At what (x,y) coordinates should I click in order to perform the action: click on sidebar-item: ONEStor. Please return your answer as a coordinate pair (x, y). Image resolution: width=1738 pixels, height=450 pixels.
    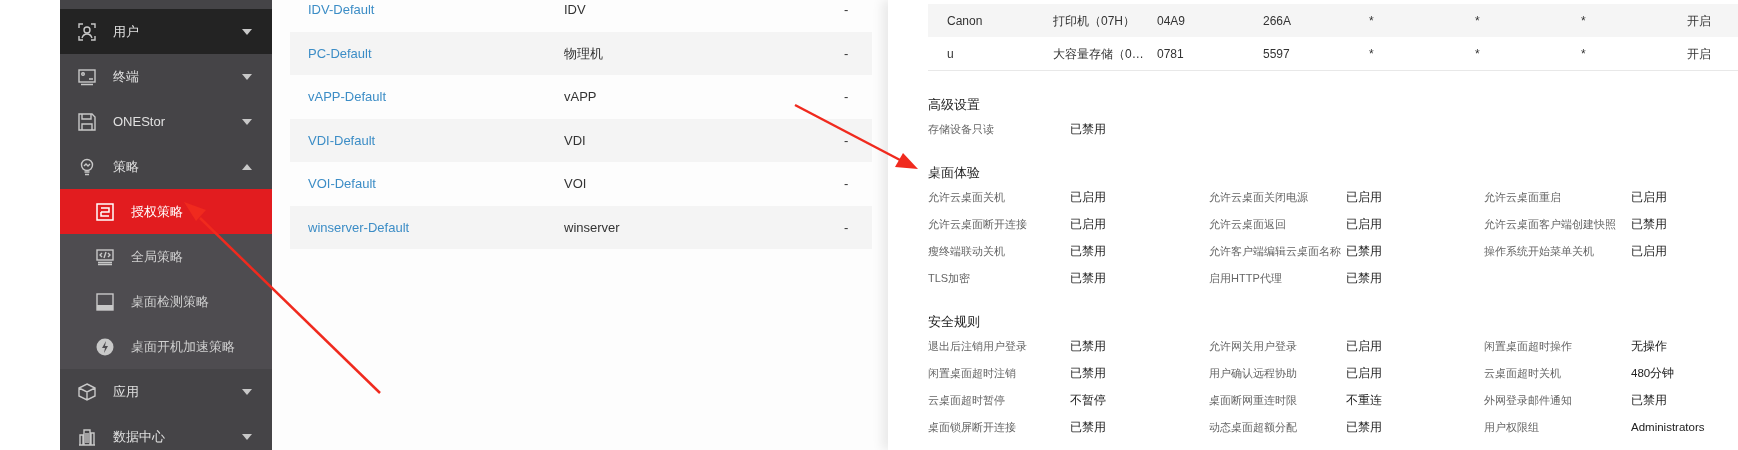
    Looking at the image, I should click on (166, 121).